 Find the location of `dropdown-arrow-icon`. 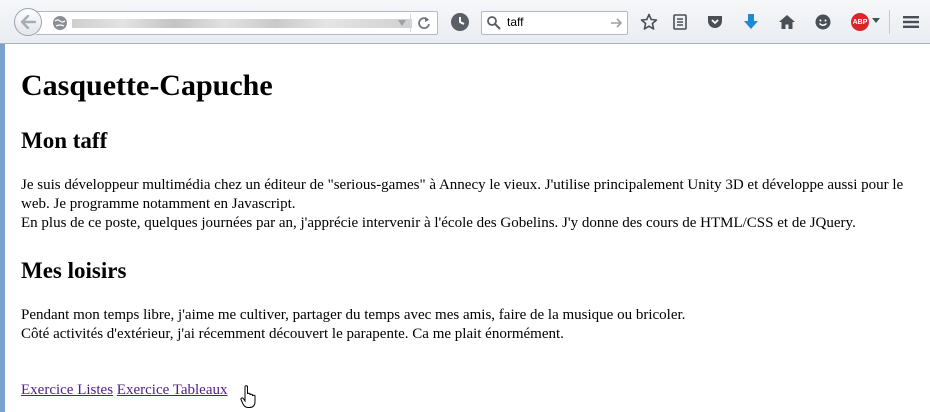

dropdown-arrow-icon is located at coordinates (402, 23).